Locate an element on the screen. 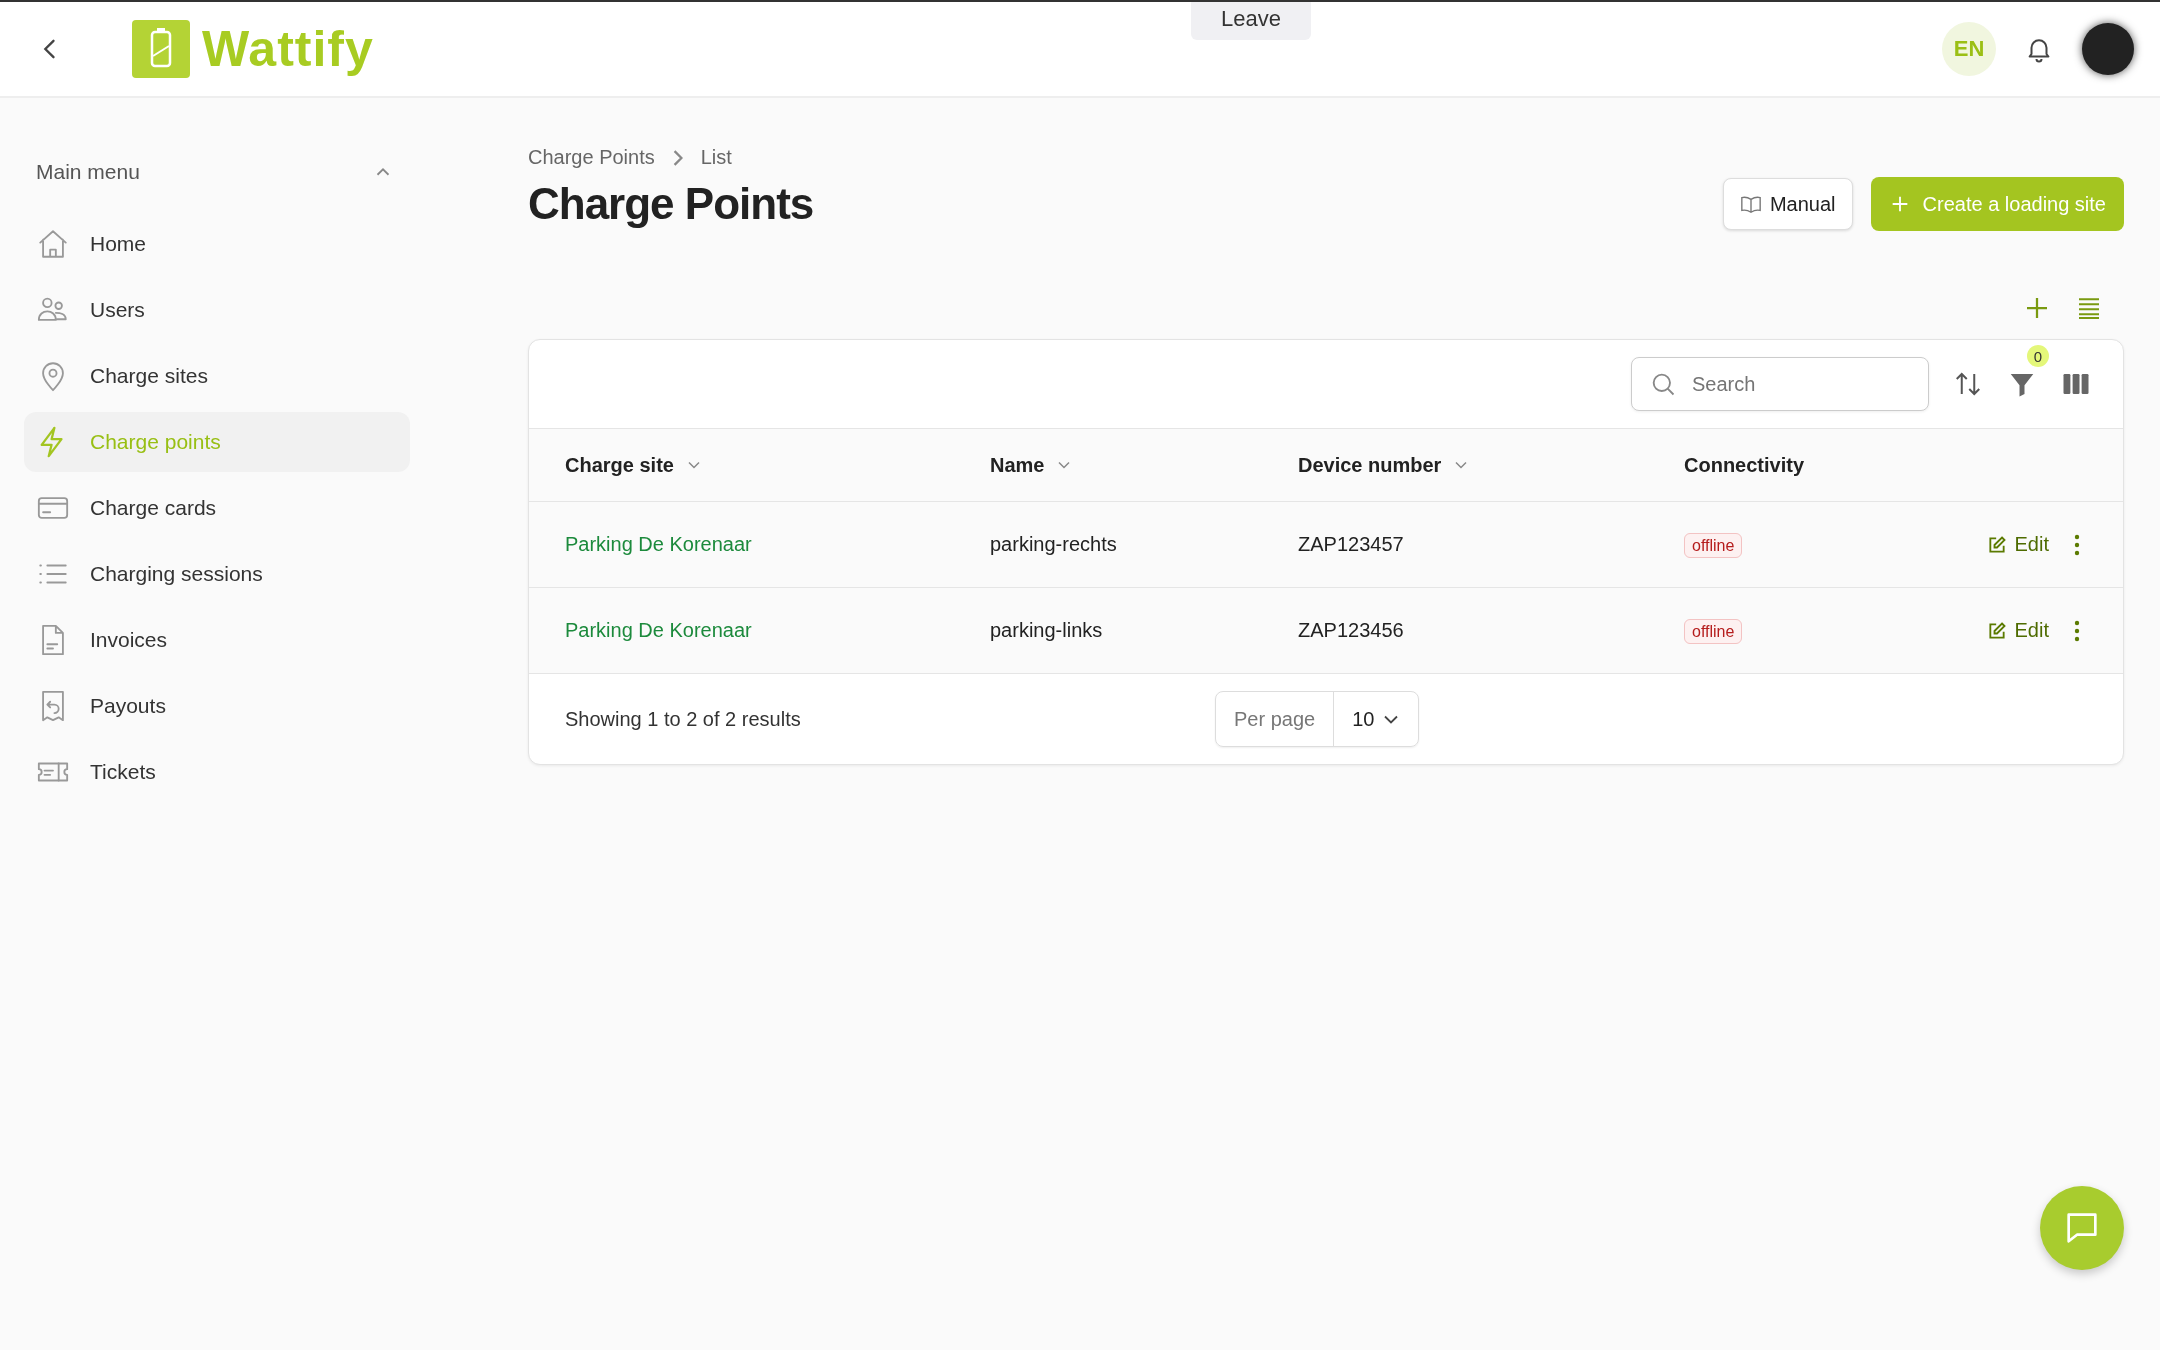  filter-count-badge: 0 is located at coordinates (2038, 356).